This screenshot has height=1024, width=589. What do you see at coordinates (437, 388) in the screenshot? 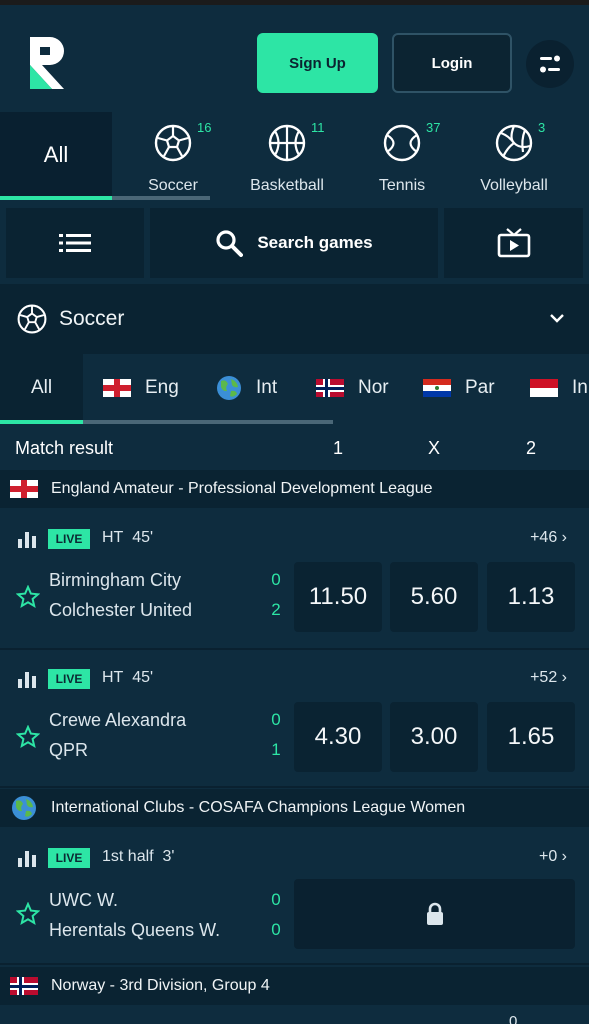
I see `paraguay-flag-icon` at bounding box center [437, 388].